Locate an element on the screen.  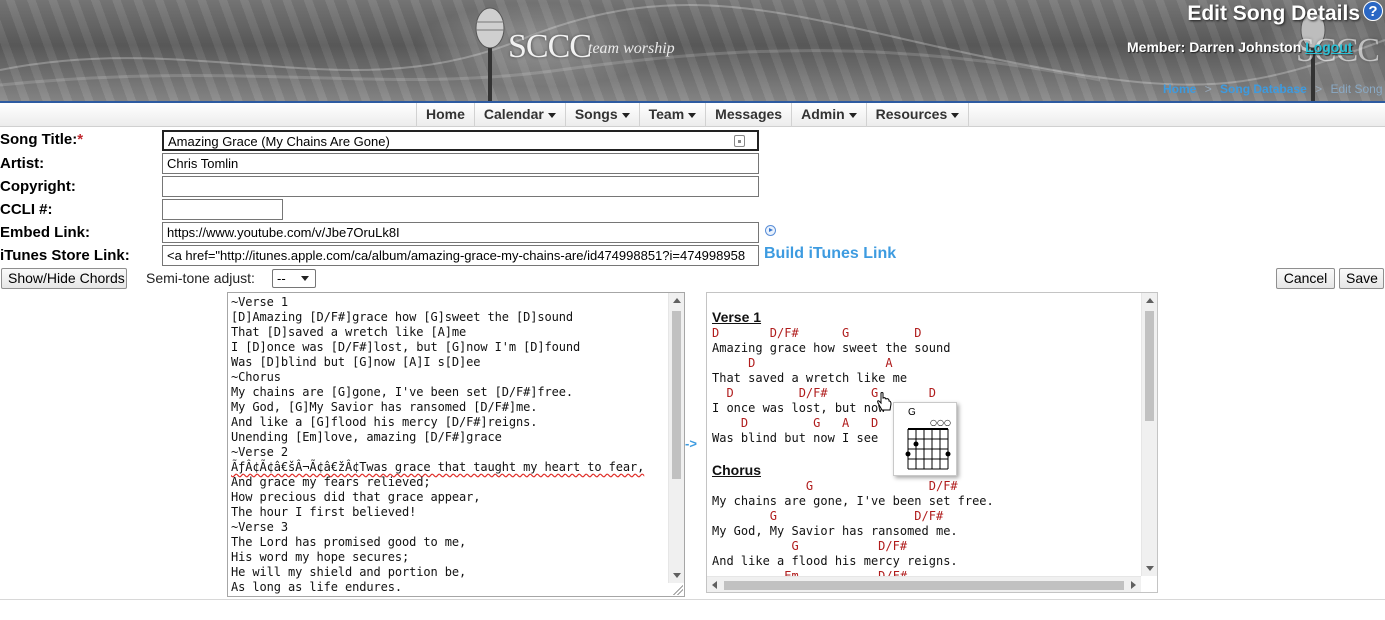
breadcrumb-song-database: Song Database is located at coordinates (1263, 89).